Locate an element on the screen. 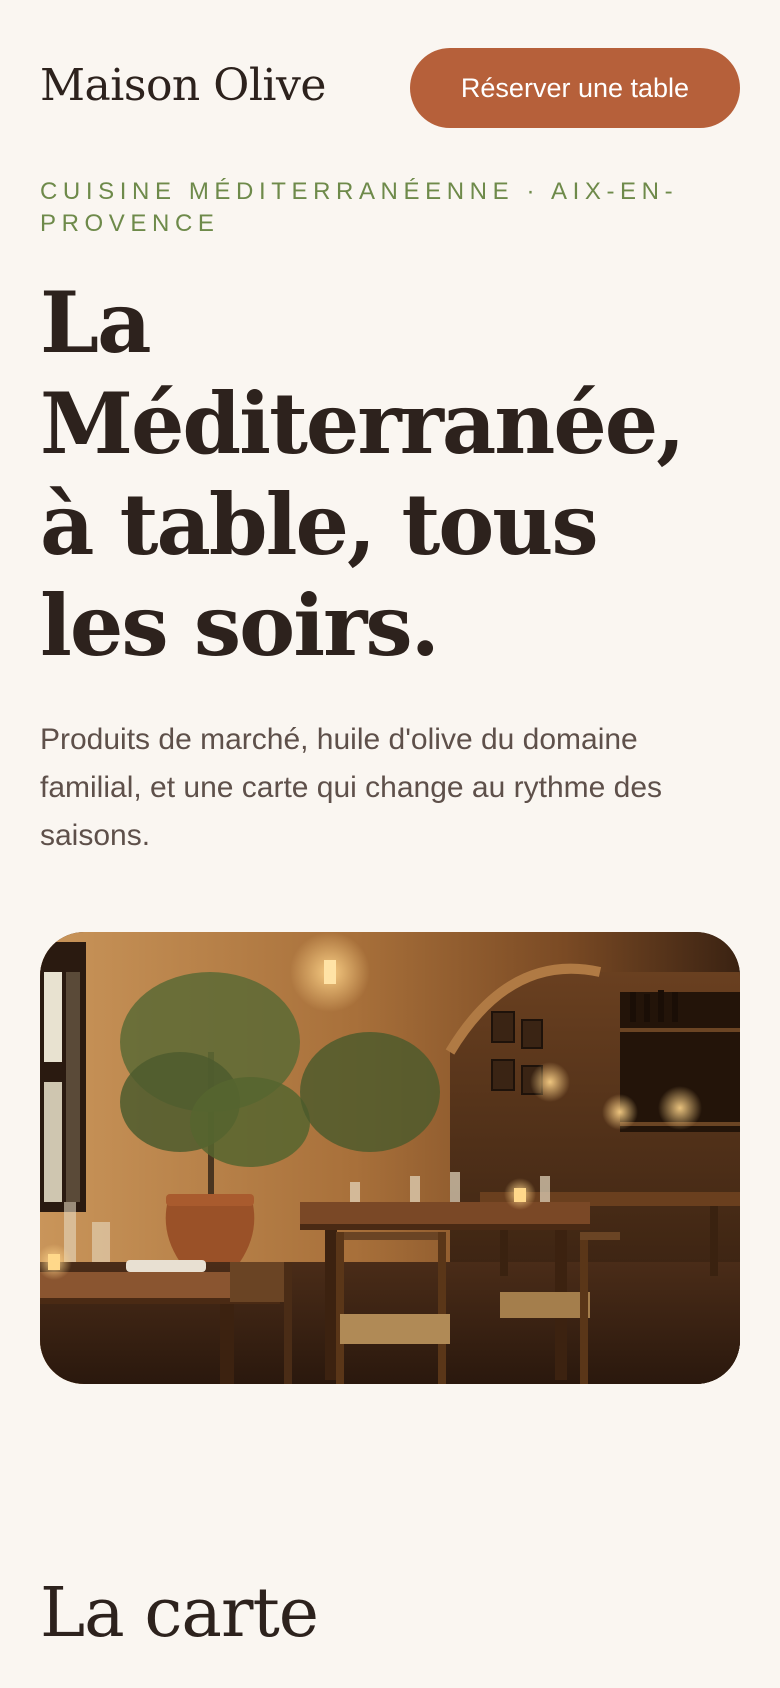 This screenshot has width=780, height=1688. reserve-table-button: Réserver une table is located at coordinates (575, 88).